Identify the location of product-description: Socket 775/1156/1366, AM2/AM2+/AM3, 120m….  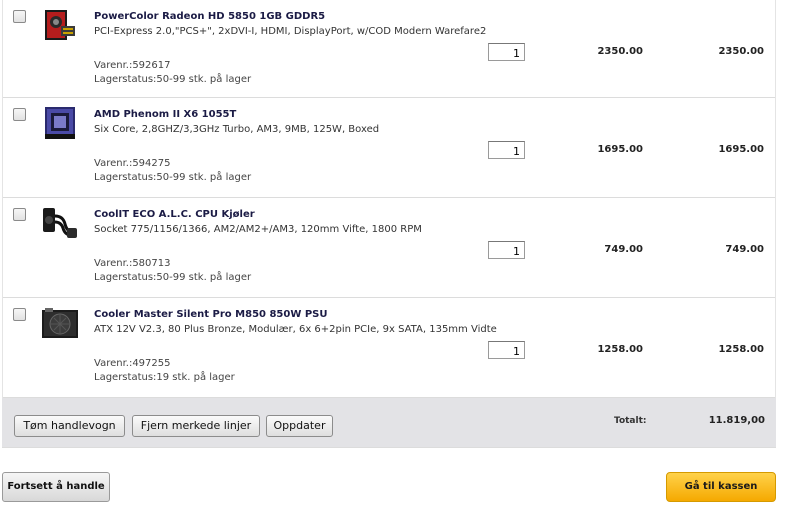
(258, 229).